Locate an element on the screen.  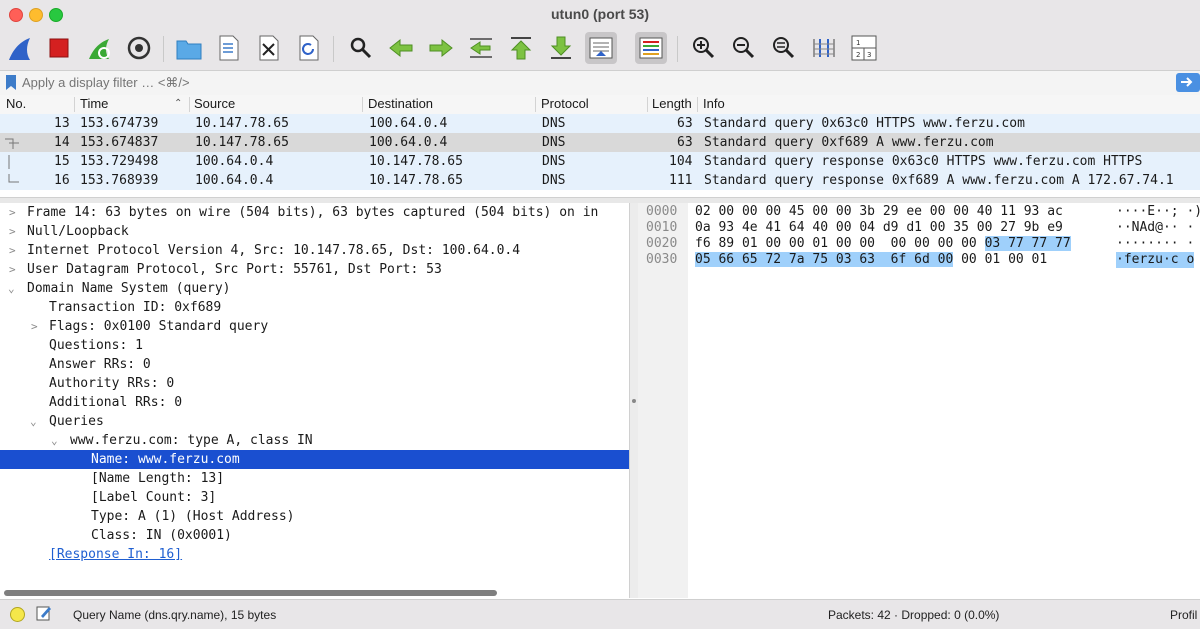
tree-item-class: Class: IN (0x0001) is located at coordinates (314, 535).